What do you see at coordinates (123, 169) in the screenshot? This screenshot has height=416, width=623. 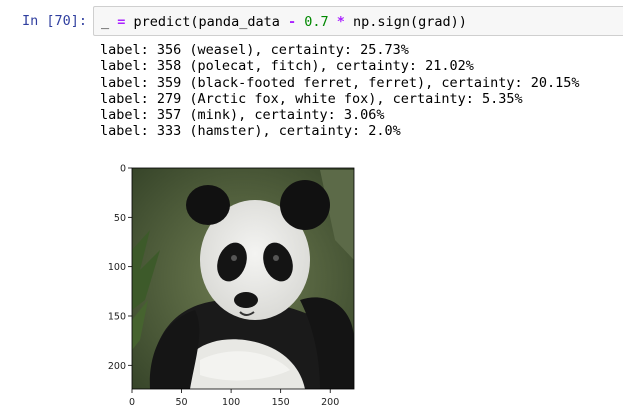 I see `y-tick-label: 0` at bounding box center [123, 169].